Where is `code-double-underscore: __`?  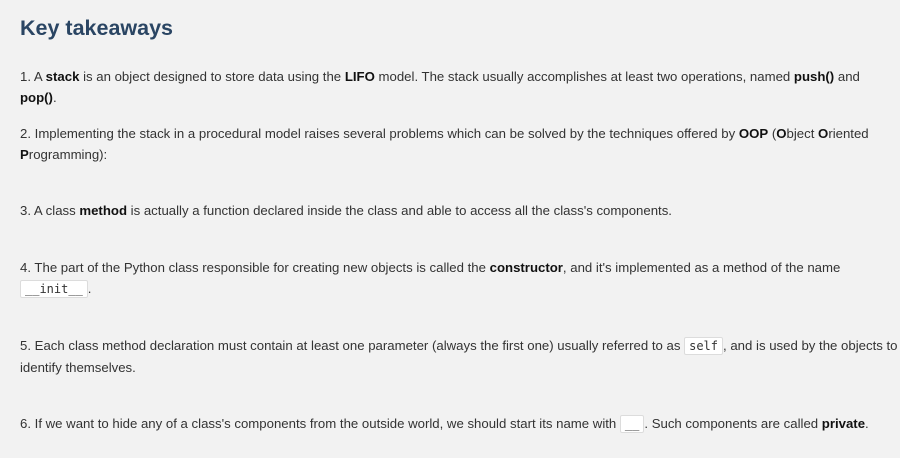 code-double-underscore: __ is located at coordinates (632, 424).